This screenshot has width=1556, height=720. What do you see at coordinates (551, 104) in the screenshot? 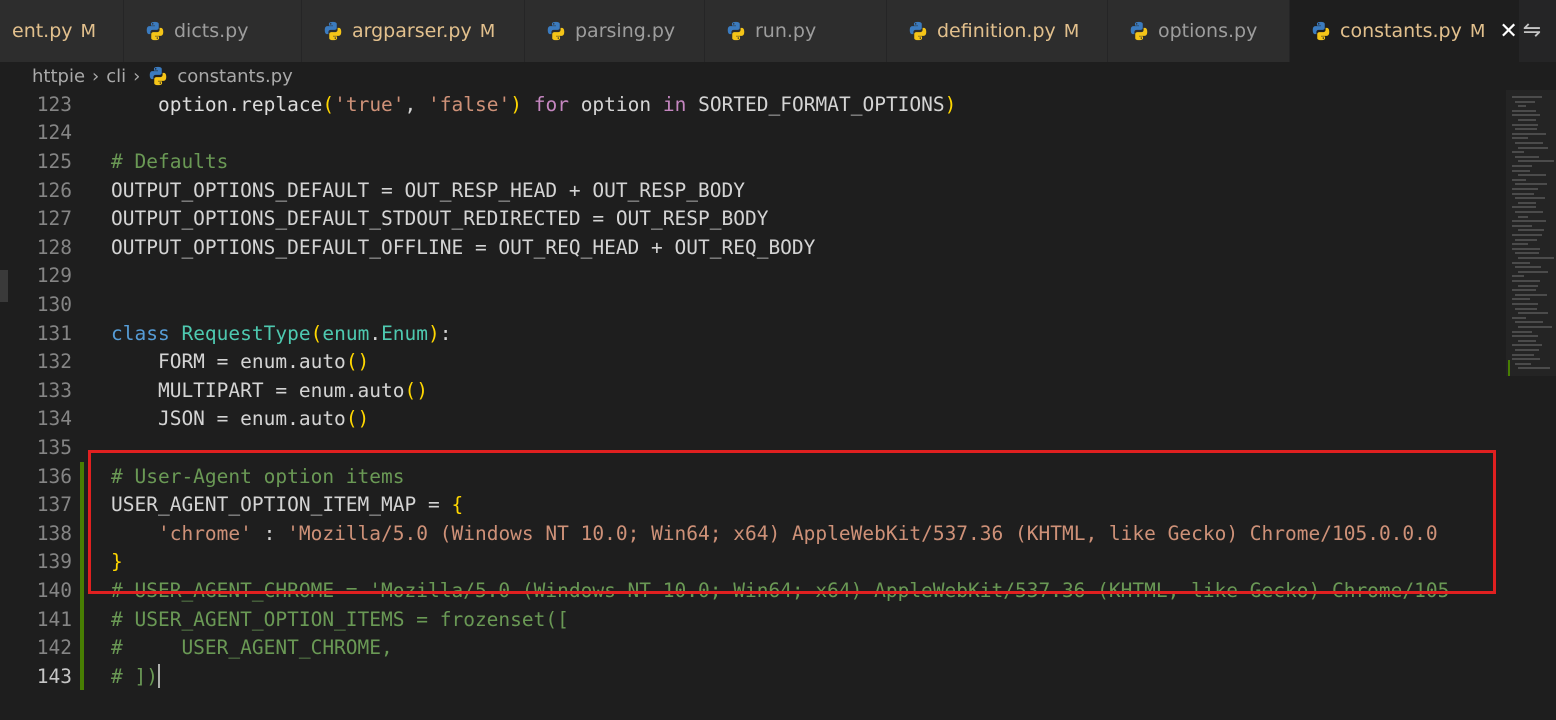
I see `code-token: for` at bounding box center [551, 104].